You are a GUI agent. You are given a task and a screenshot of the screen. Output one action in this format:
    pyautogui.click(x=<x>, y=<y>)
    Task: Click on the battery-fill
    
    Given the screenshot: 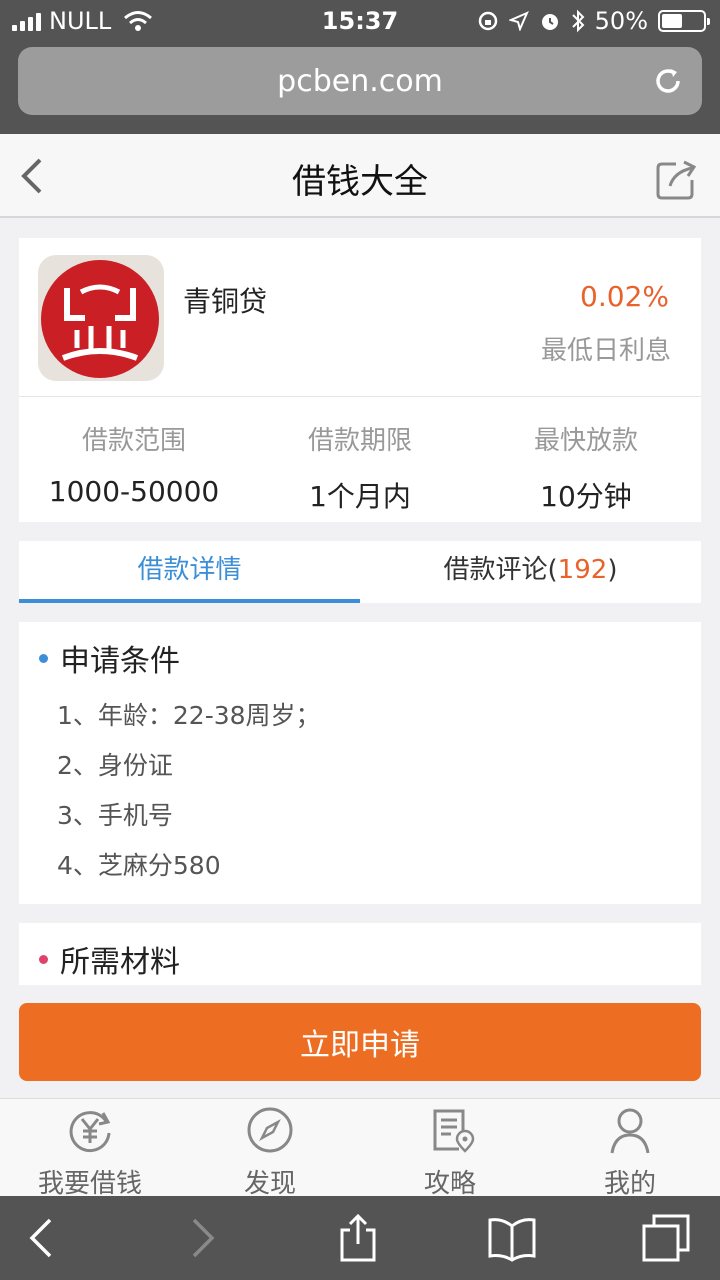 What is the action you would take?
    pyautogui.click(x=672, y=21)
    